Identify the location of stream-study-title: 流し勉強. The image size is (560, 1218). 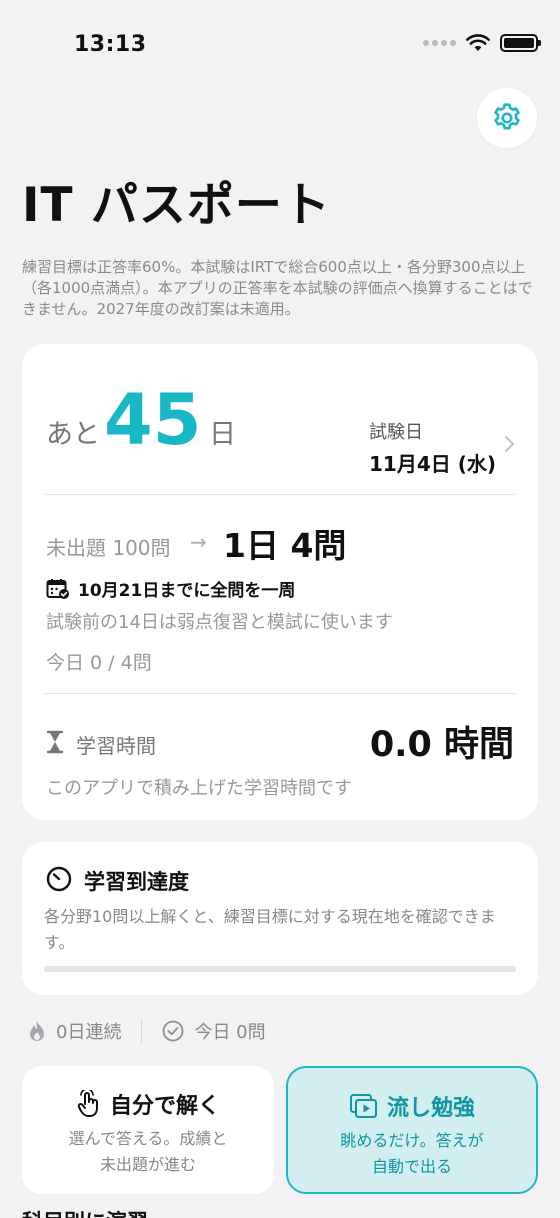
(430, 1108).